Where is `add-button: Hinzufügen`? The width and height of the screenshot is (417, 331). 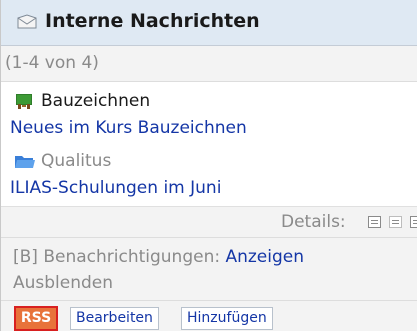
add-button: Hinzufügen is located at coordinates (227, 318).